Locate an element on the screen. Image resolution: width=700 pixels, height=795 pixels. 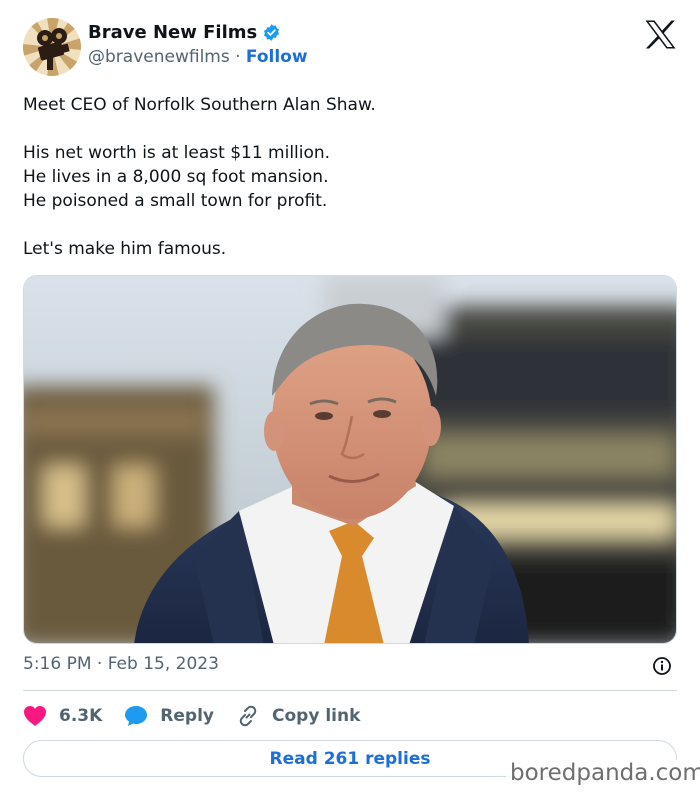
copy-link-label: Copy link is located at coordinates (316, 716).